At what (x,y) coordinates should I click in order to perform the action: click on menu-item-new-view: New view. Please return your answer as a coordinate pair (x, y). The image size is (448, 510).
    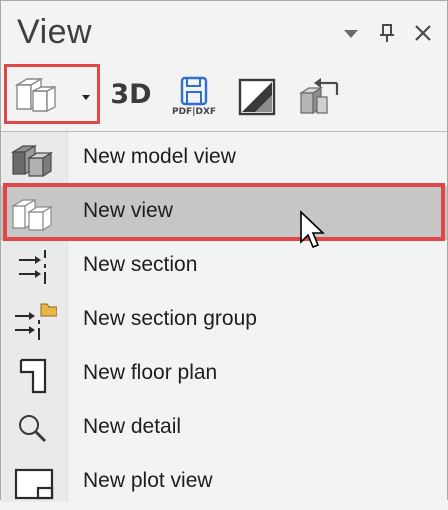
    Looking at the image, I should click on (224, 213).